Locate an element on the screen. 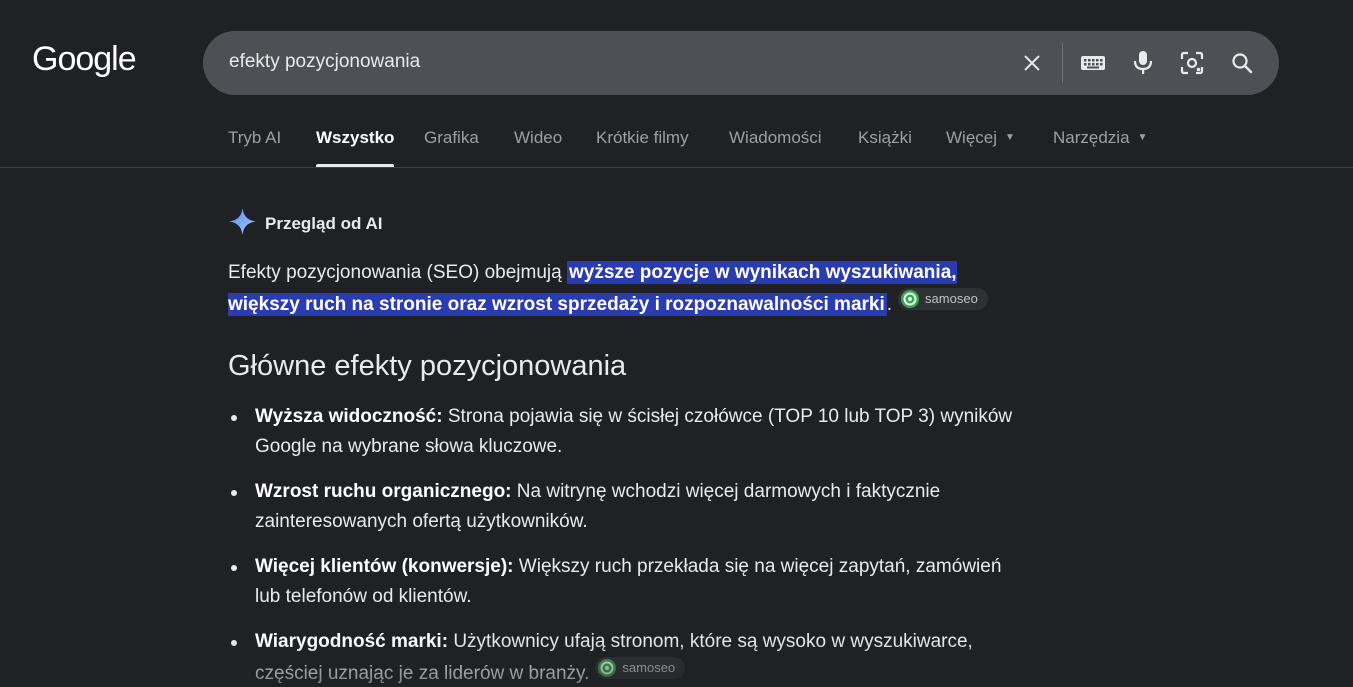 This screenshot has width=1353, height=687. search-divider is located at coordinates (1062, 63).